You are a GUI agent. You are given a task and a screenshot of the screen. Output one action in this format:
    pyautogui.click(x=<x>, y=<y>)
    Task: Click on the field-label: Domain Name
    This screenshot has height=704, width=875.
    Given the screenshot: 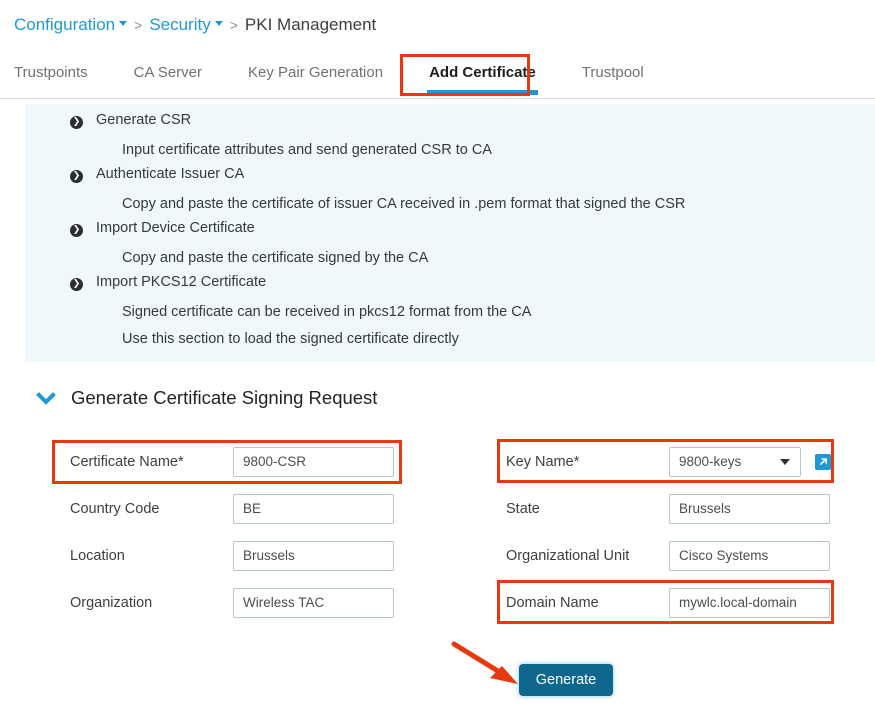 What is the action you would take?
    pyautogui.click(x=552, y=602)
    